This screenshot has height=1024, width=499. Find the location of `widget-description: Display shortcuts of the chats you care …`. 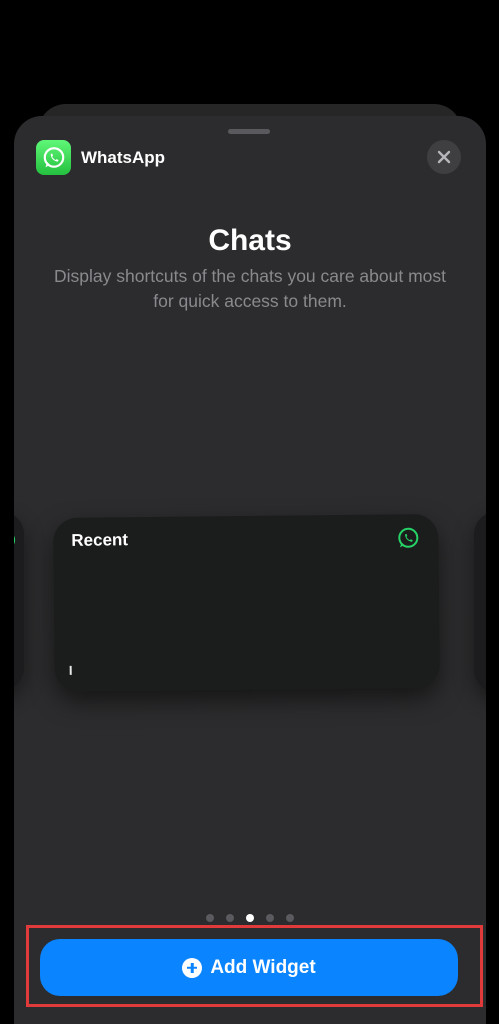

widget-description: Display shortcuts of the chats you care … is located at coordinates (250, 288).